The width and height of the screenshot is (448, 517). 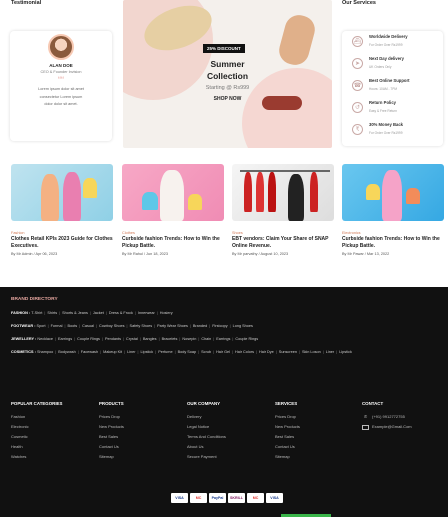 I want to click on directory-link: Casual, so click(x=88, y=326).